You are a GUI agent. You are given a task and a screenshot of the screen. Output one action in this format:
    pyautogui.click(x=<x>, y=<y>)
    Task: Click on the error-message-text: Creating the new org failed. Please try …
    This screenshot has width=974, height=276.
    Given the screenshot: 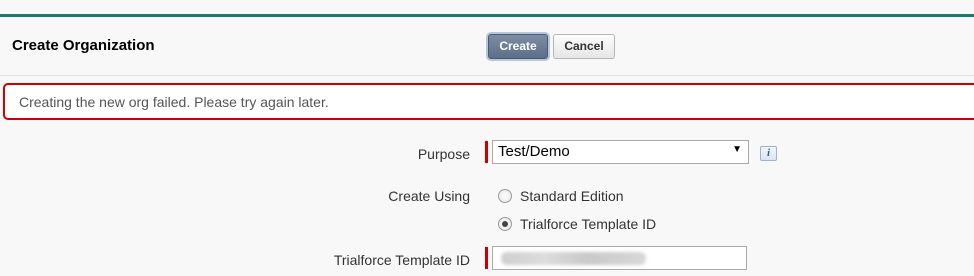 What is the action you would take?
    pyautogui.click(x=174, y=102)
    